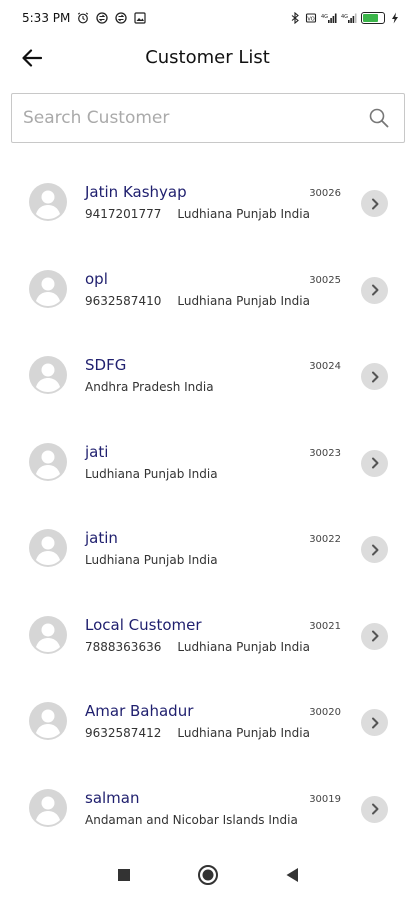 The height and width of the screenshot is (900, 415). What do you see at coordinates (143, 624) in the screenshot?
I see `customer-name: Local Customer` at bounding box center [143, 624].